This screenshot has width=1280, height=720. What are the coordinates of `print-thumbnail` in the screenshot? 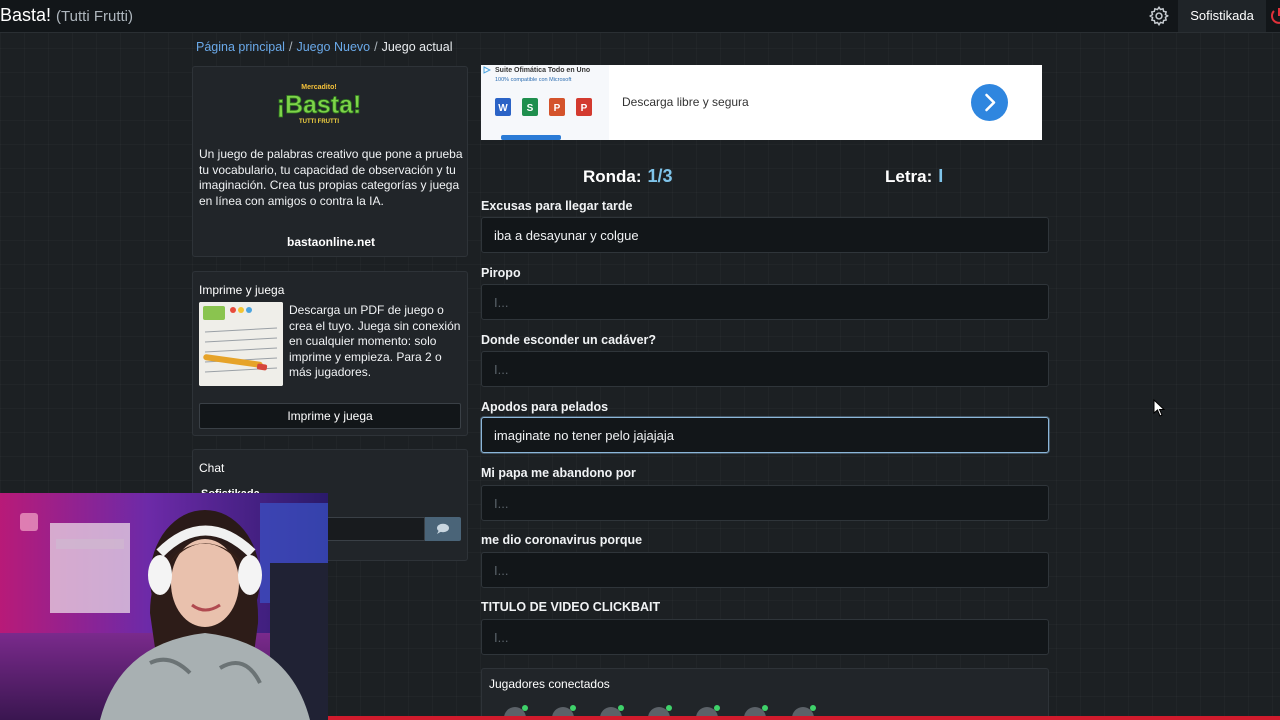 It's located at (241, 344).